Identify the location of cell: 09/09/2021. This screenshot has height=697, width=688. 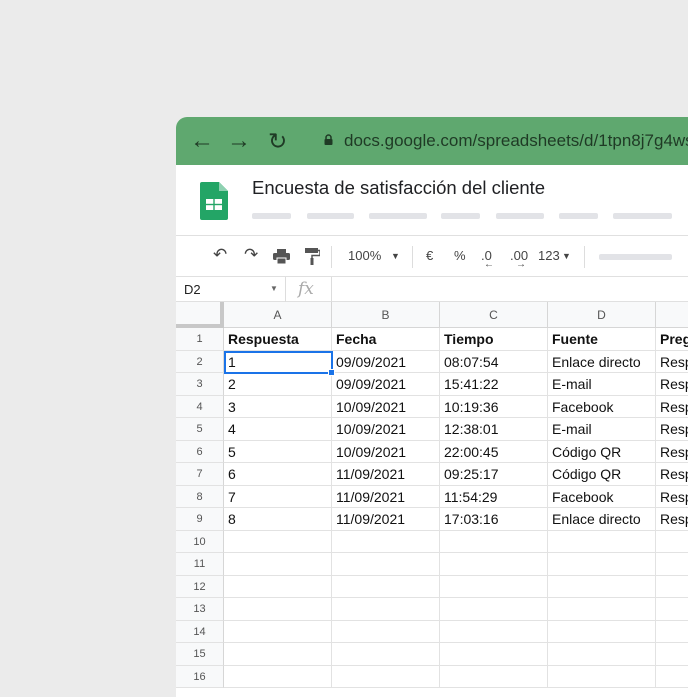
(386, 384).